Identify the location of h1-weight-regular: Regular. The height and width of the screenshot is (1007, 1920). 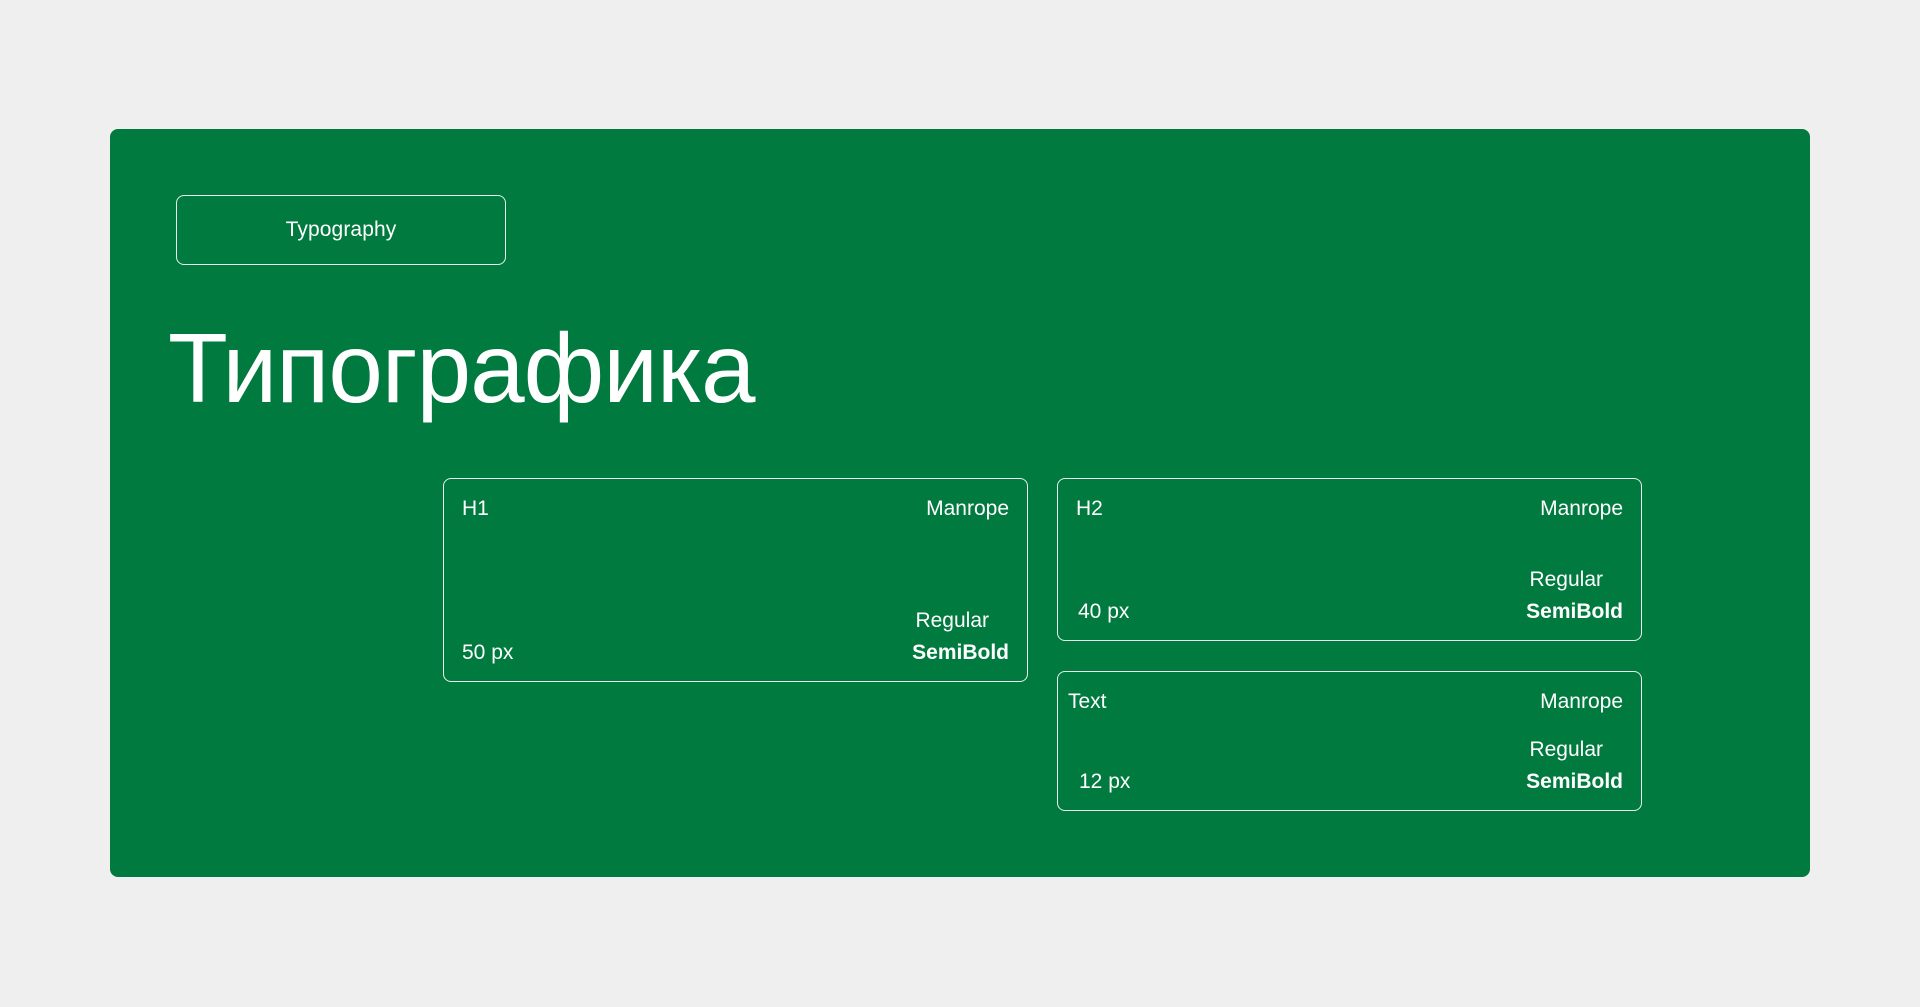
(952, 620).